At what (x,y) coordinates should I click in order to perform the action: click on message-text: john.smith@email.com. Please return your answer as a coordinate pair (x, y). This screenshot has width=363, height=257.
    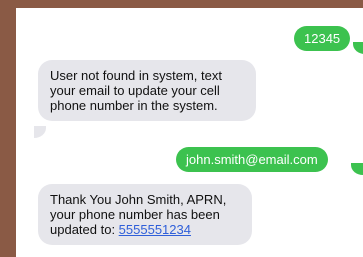
    Looking at the image, I should click on (252, 159).